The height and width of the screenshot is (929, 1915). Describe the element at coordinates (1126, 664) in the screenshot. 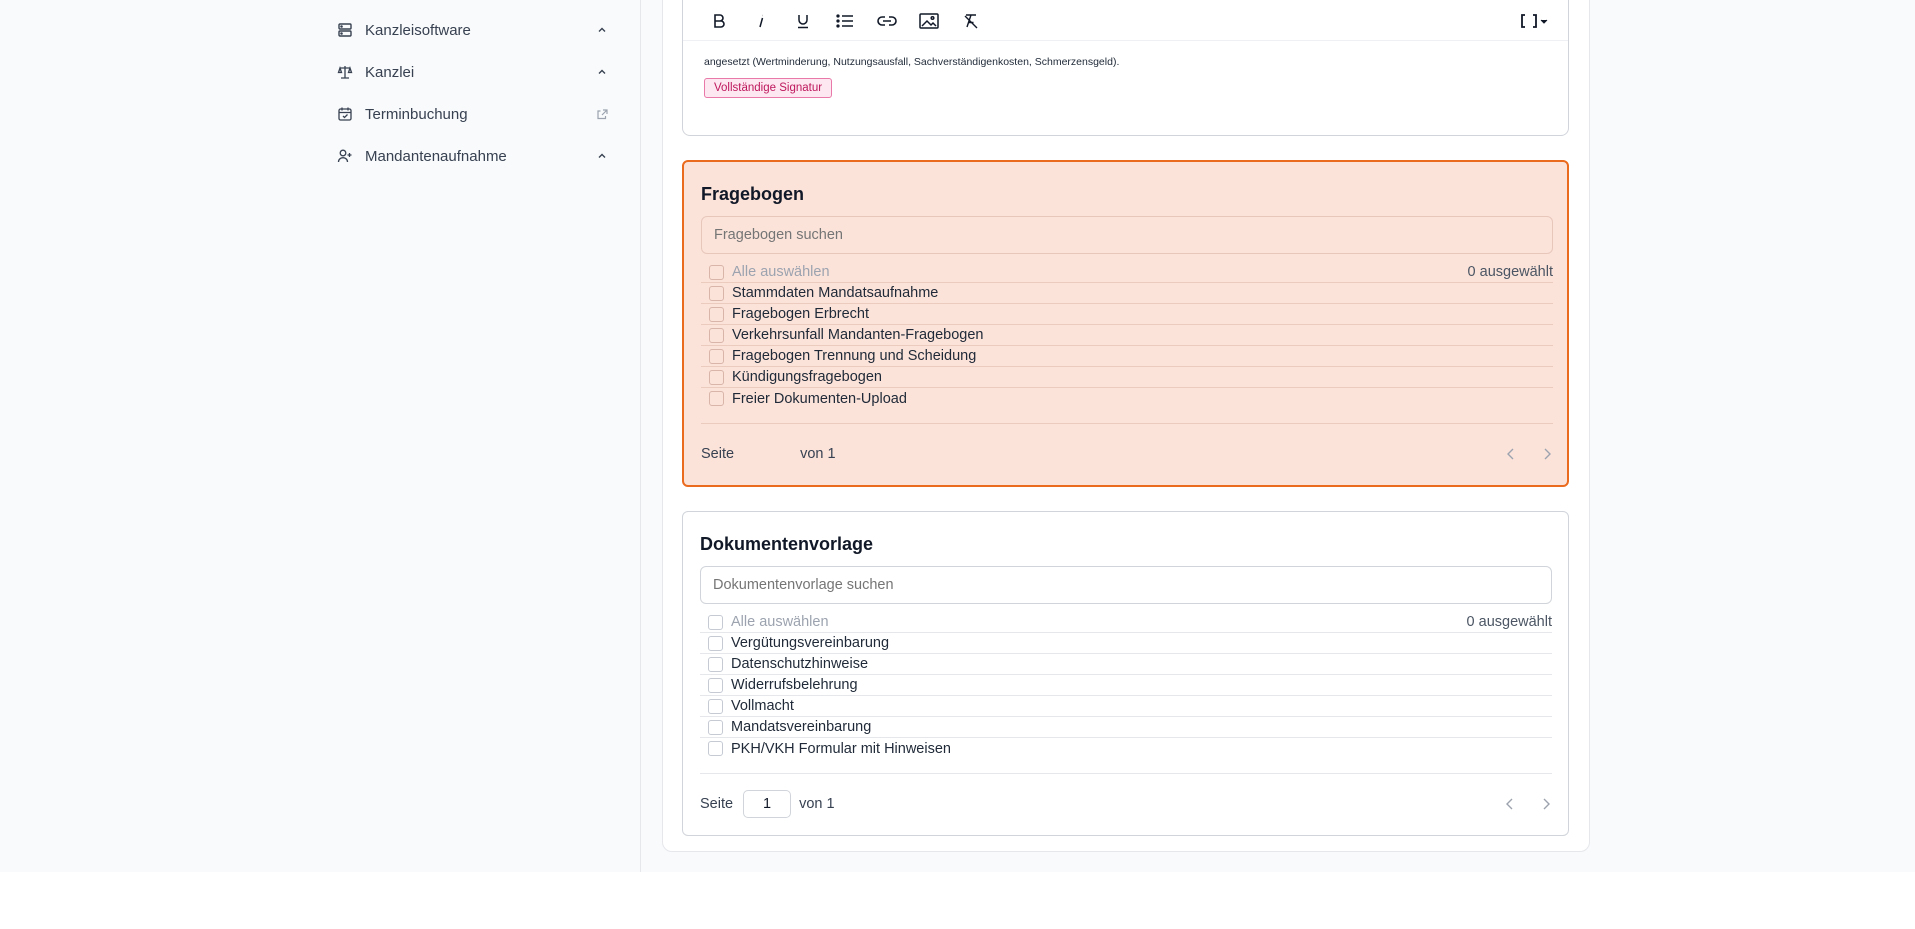

I see `list-item: Datenschutzhinweise` at that location.